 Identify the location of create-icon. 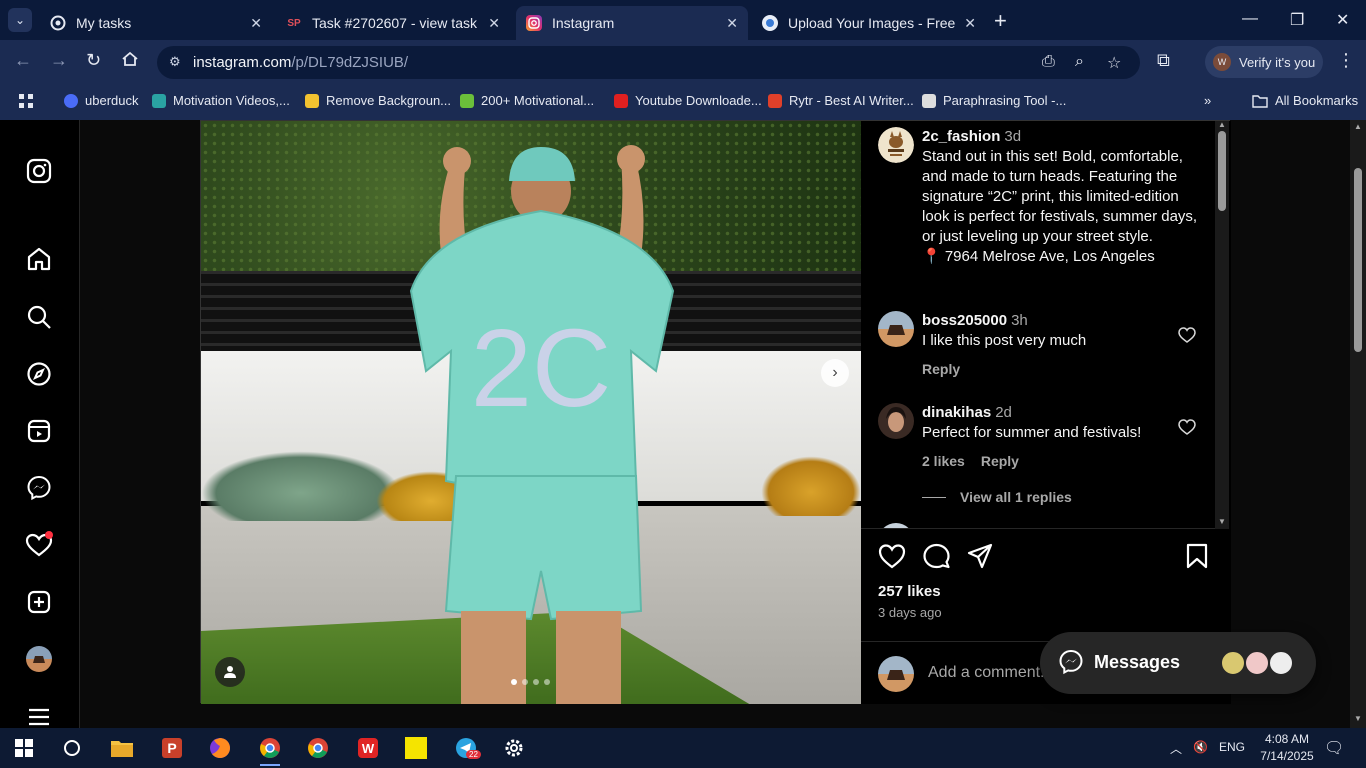
(39, 602).